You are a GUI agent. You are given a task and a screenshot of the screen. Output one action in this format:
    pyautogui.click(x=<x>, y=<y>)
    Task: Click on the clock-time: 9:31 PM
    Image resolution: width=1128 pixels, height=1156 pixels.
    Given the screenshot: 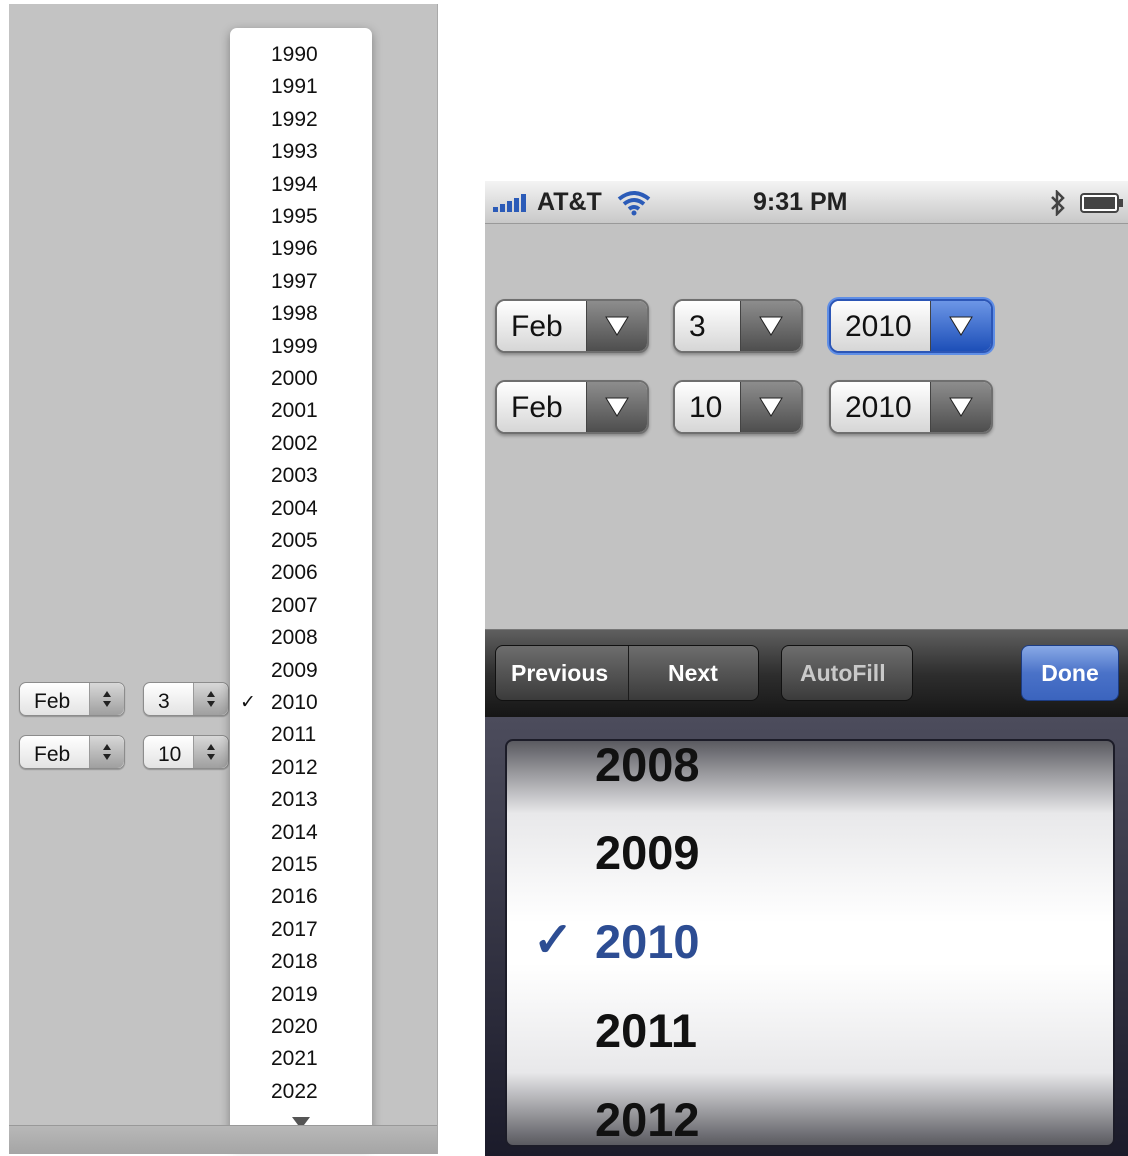 What is the action you would take?
    pyautogui.click(x=800, y=202)
    